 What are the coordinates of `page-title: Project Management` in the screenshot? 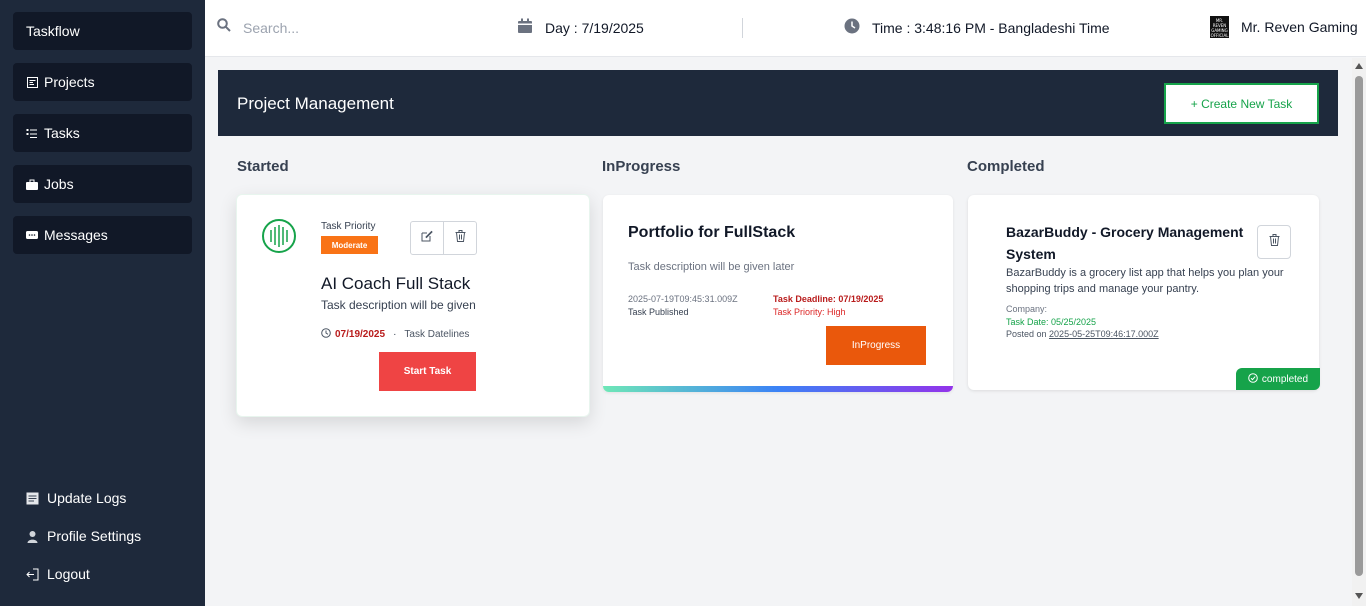 It's located at (315, 103).